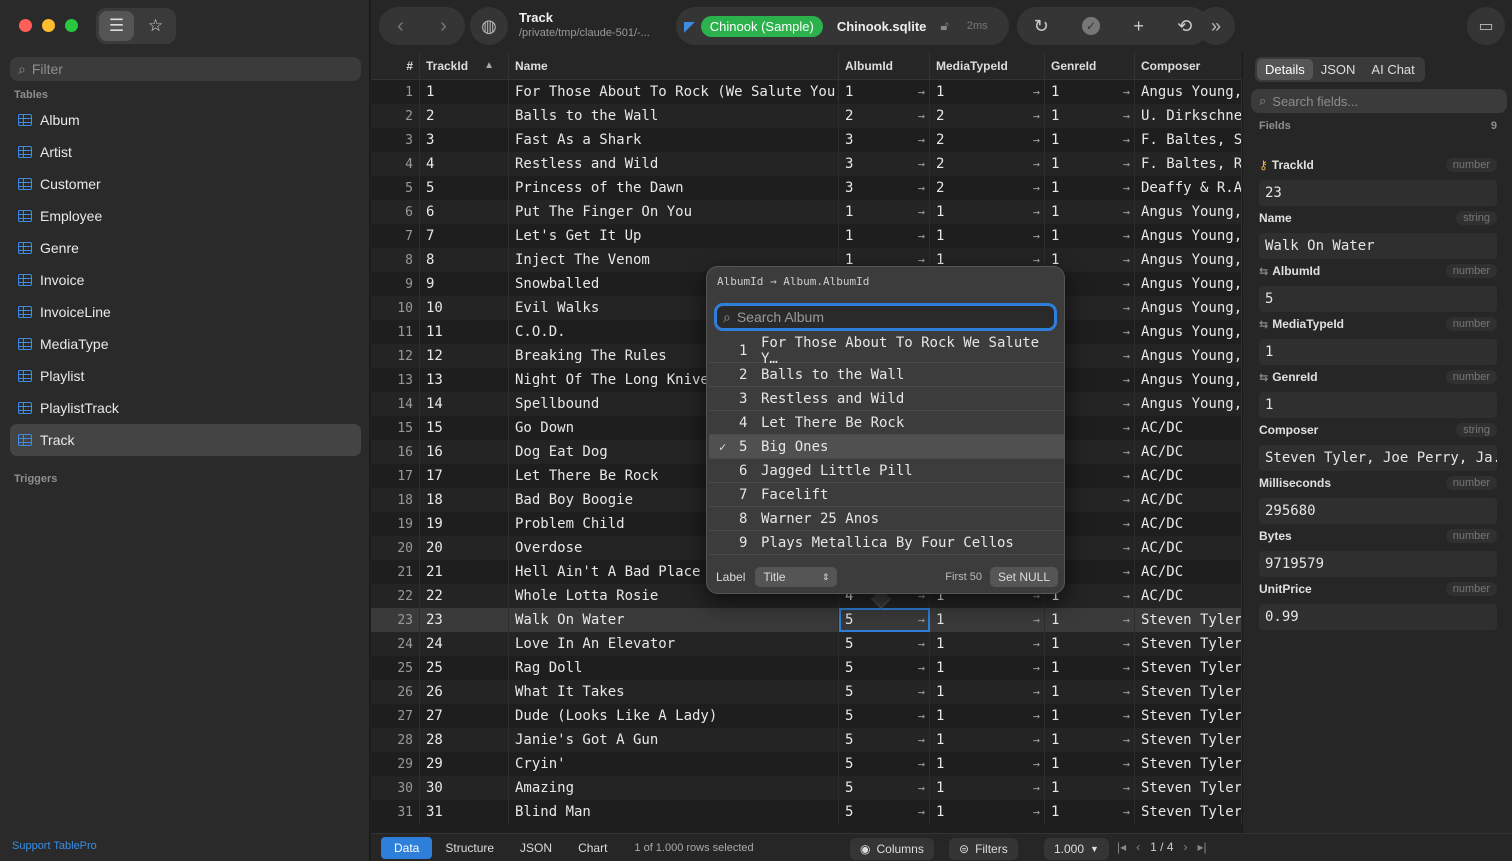 The image size is (1512, 861). What do you see at coordinates (1378, 405) in the screenshot?
I see `field-value-input: 1` at bounding box center [1378, 405].